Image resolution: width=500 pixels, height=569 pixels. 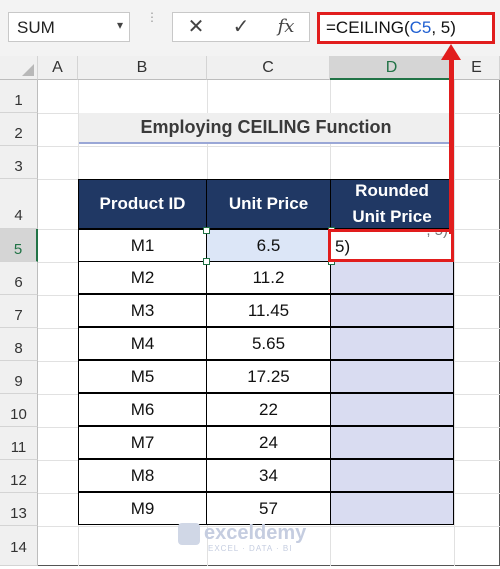 I want to click on row-header-4: 4, so click(x=19, y=204).